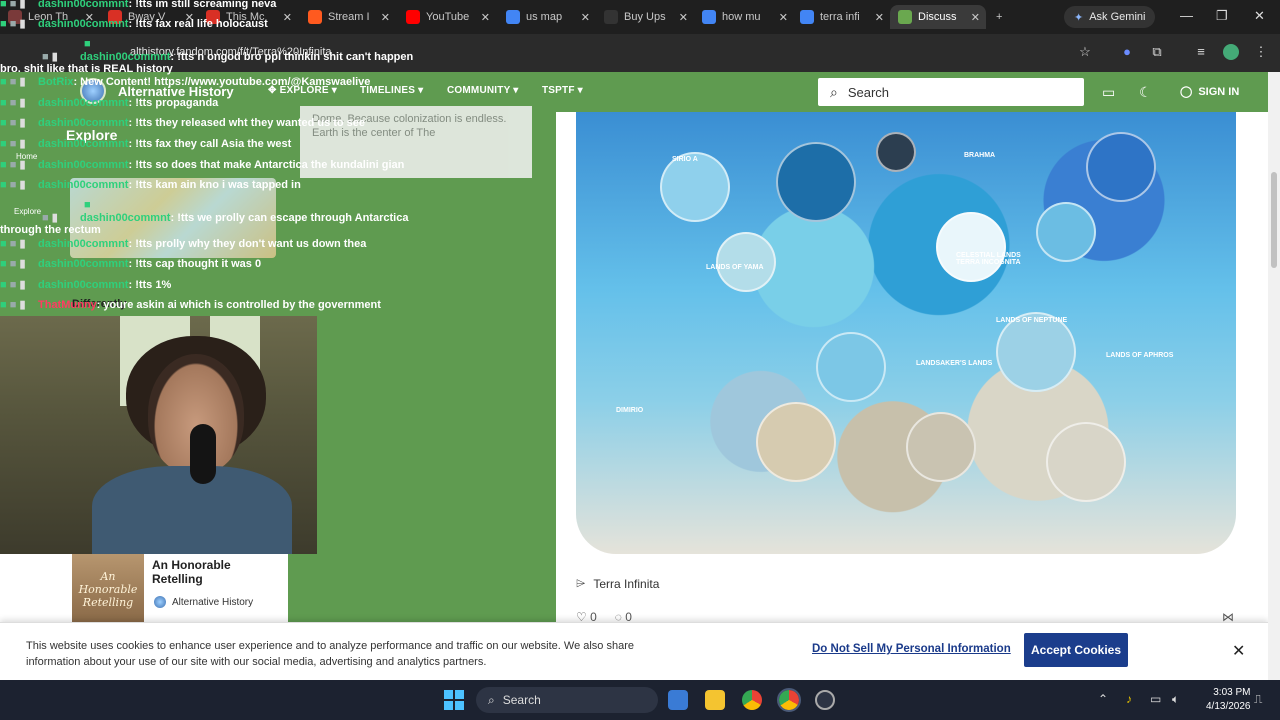 This screenshot has height=720, width=1280. What do you see at coordinates (1209, 92) in the screenshot?
I see `sign-in-button: ◯ SIGN IN` at bounding box center [1209, 92].